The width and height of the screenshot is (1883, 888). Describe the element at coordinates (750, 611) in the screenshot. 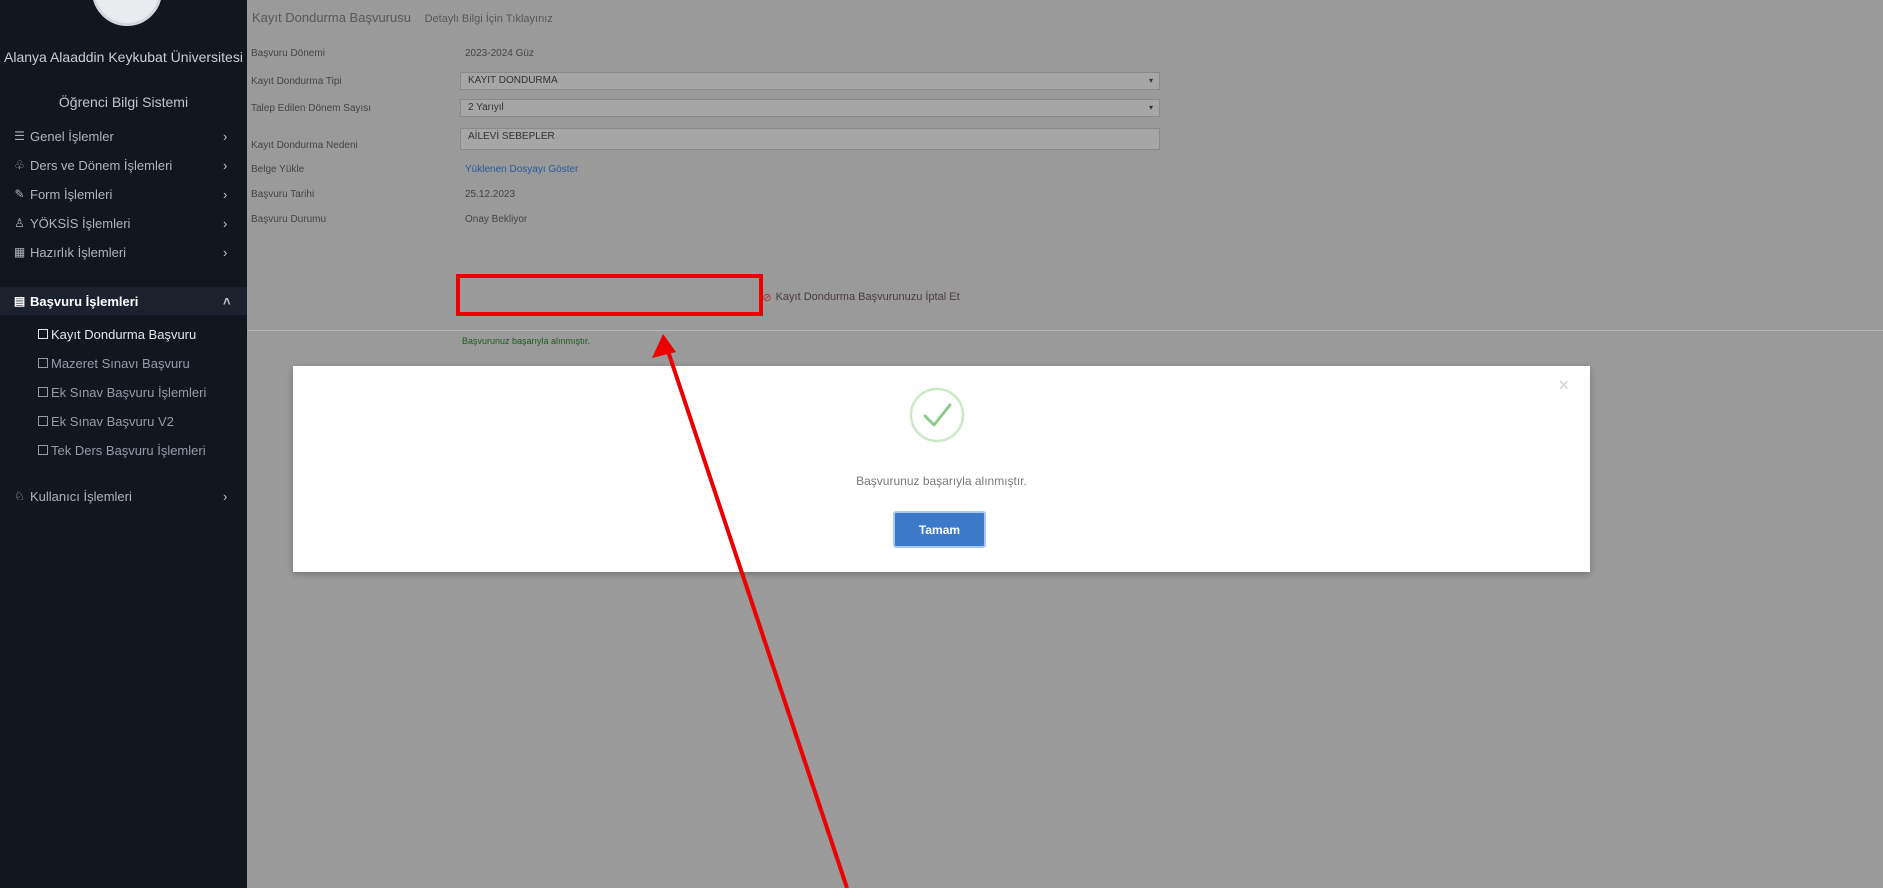

I see `annotation-arrow` at that location.